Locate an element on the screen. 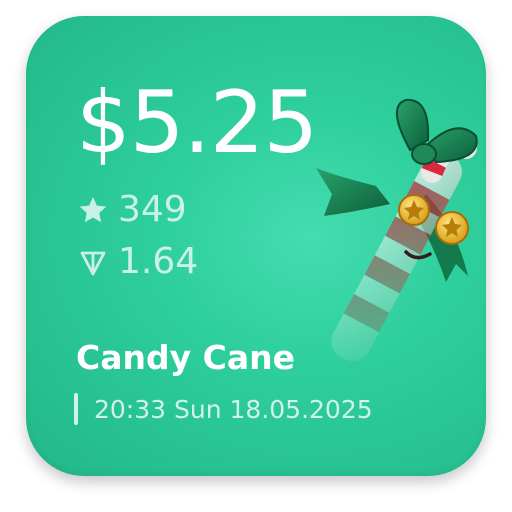 This screenshot has height=512, width=512. stars-row: 349 is located at coordinates (132, 210).